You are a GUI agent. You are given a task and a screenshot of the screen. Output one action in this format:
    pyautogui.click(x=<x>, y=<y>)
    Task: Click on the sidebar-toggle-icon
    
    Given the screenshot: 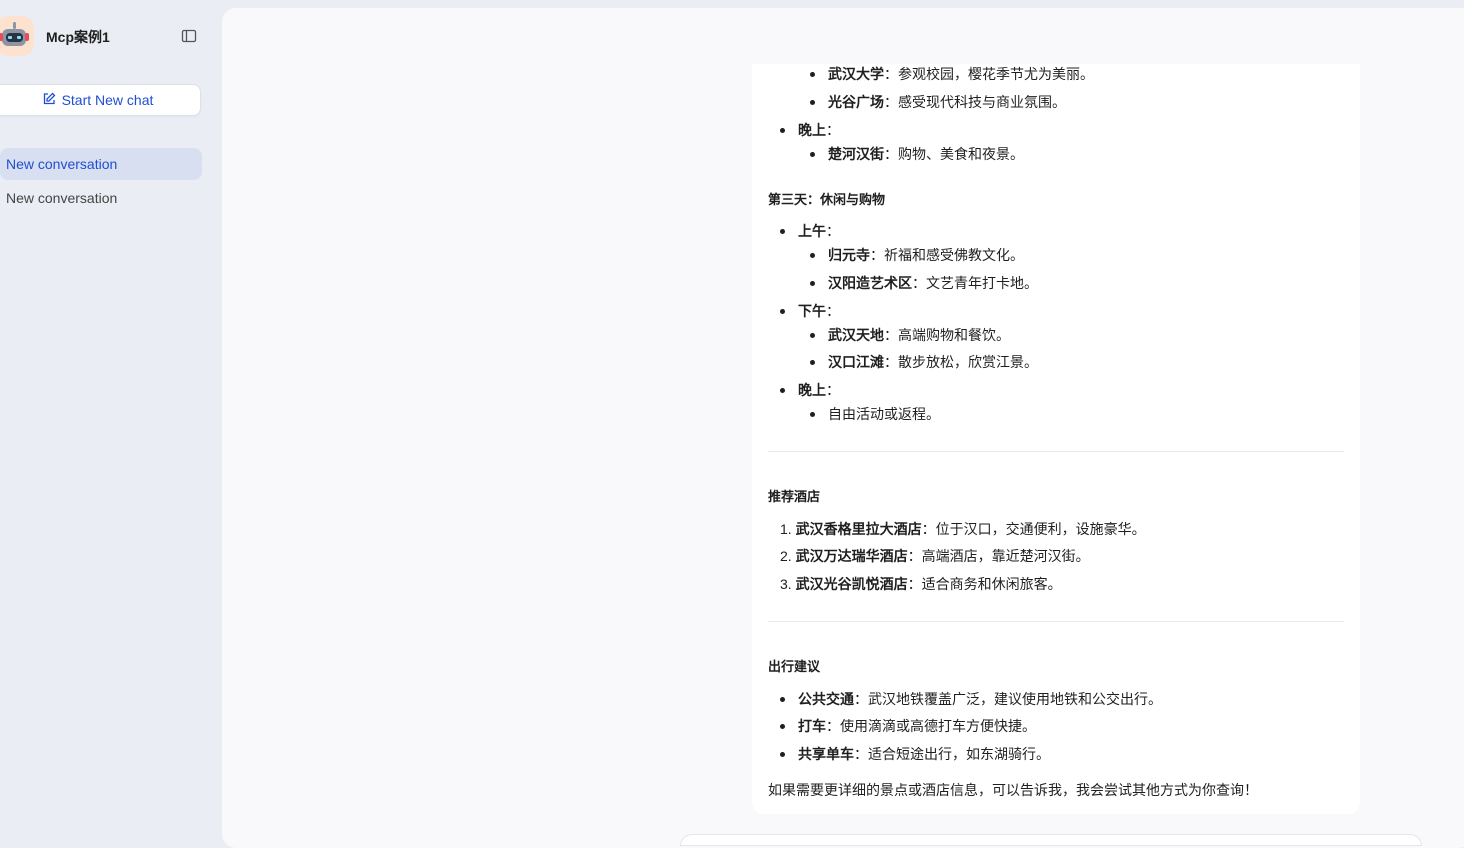 What is the action you would take?
    pyautogui.click(x=189, y=36)
    